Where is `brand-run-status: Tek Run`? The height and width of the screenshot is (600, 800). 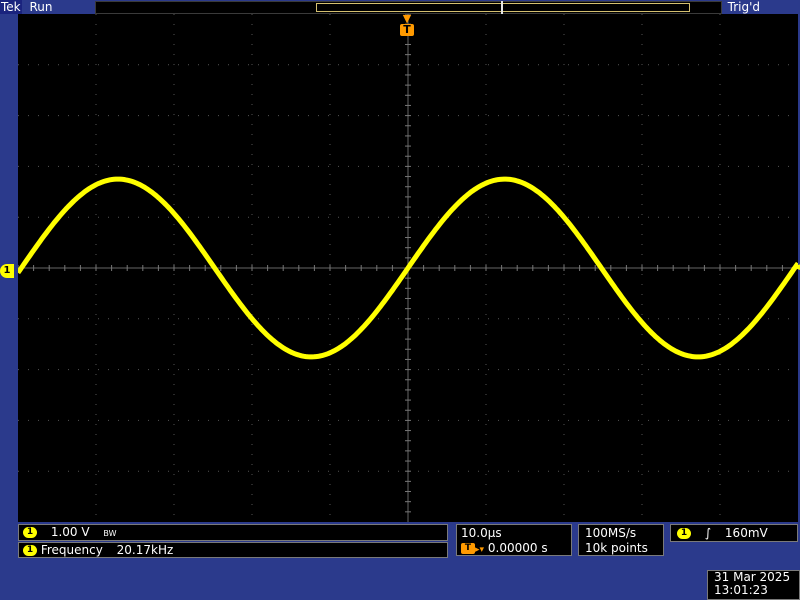
brand-run-status: Tek Run is located at coordinates (26, 7).